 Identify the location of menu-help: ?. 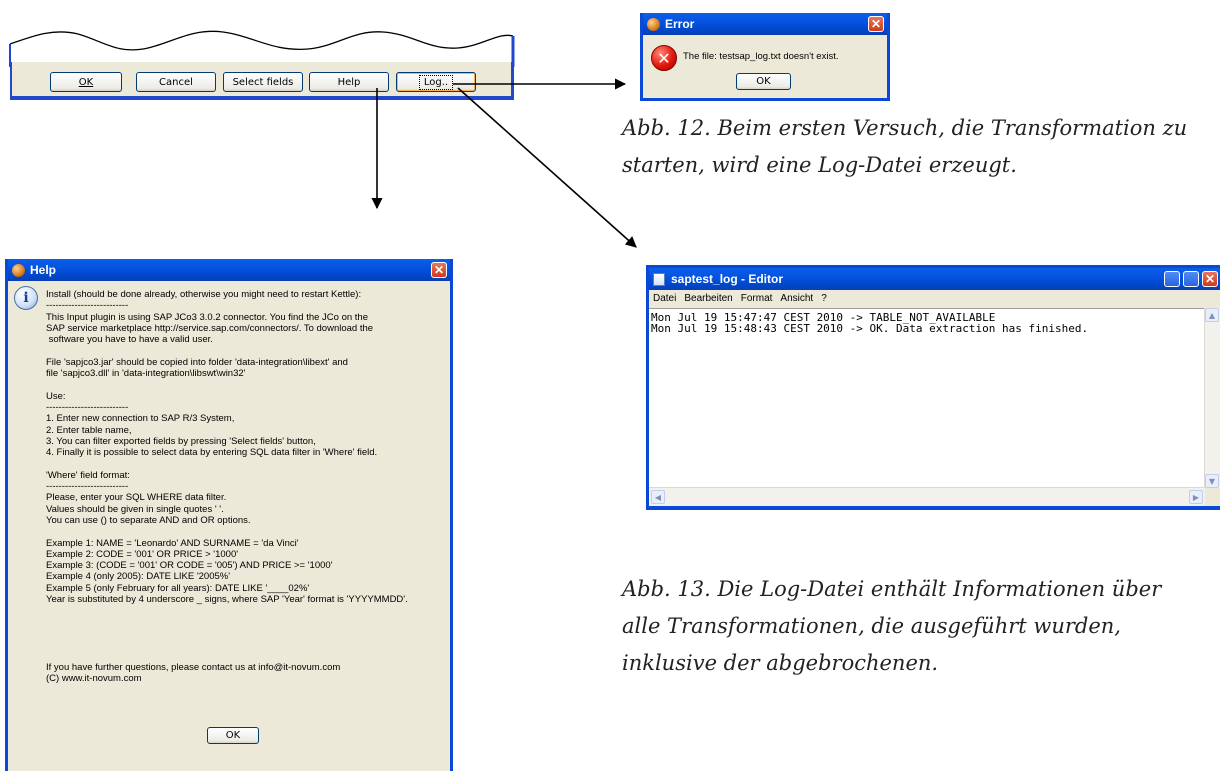
(824, 298).